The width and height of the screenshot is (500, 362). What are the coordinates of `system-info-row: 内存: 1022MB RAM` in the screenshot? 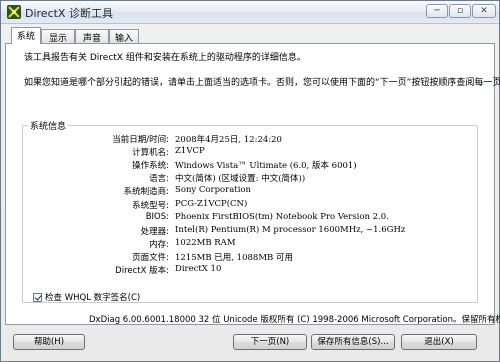 It's located at (243, 244).